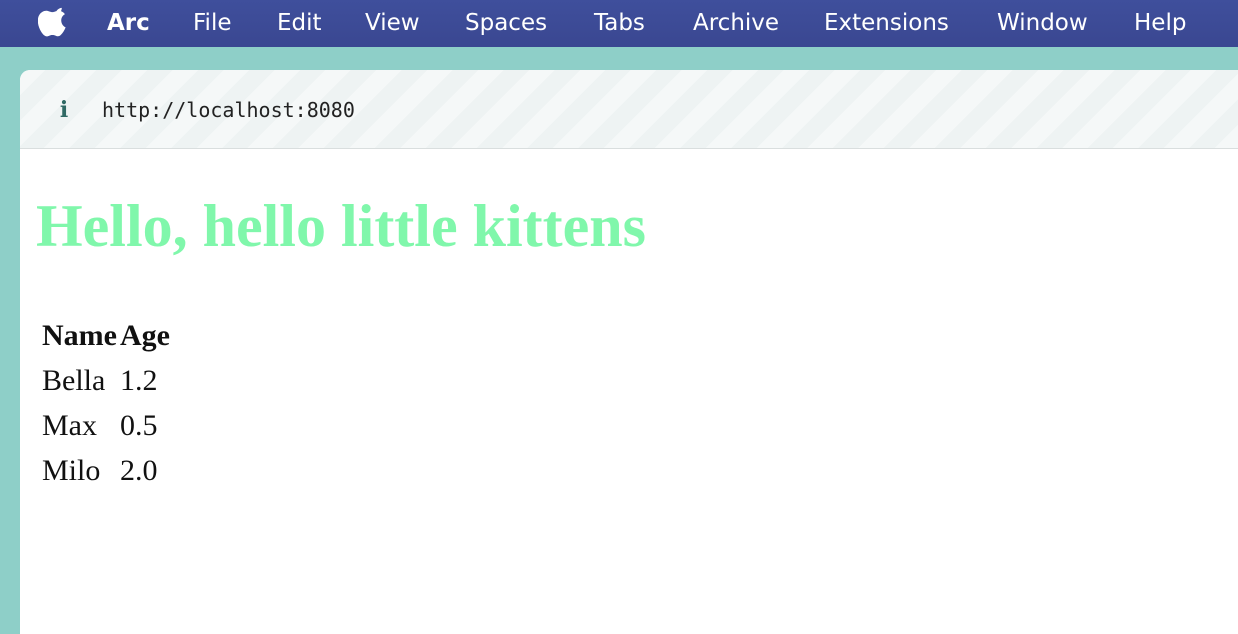 The width and height of the screenshot is (1238, 634). Describe the element at coordinates (71, 470) in the screenshot. I see `cell-name: Milo` at that location.